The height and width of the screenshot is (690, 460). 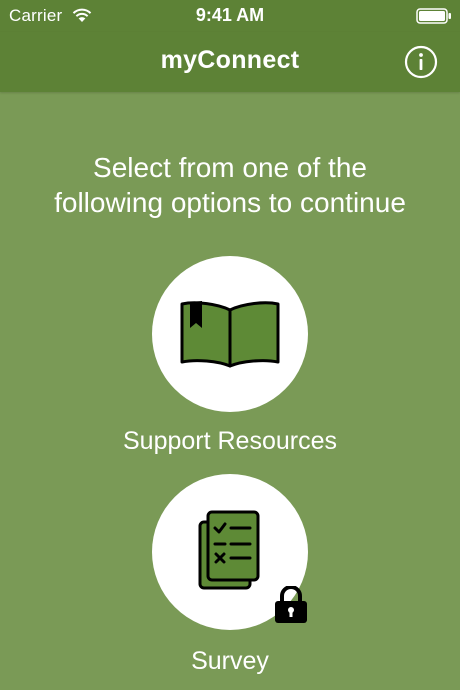 I want to click on lock-icon, so click(x=291, y=604).